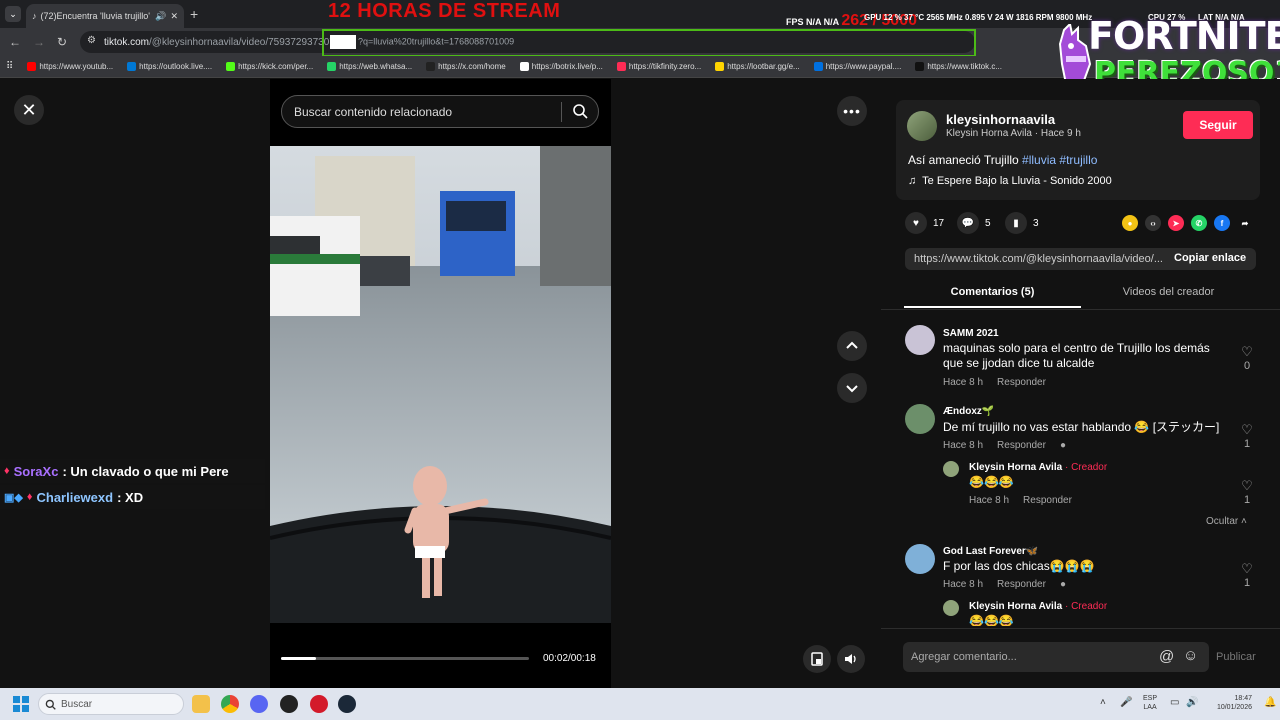  I want to click on opera-icon, so click(319, 704).